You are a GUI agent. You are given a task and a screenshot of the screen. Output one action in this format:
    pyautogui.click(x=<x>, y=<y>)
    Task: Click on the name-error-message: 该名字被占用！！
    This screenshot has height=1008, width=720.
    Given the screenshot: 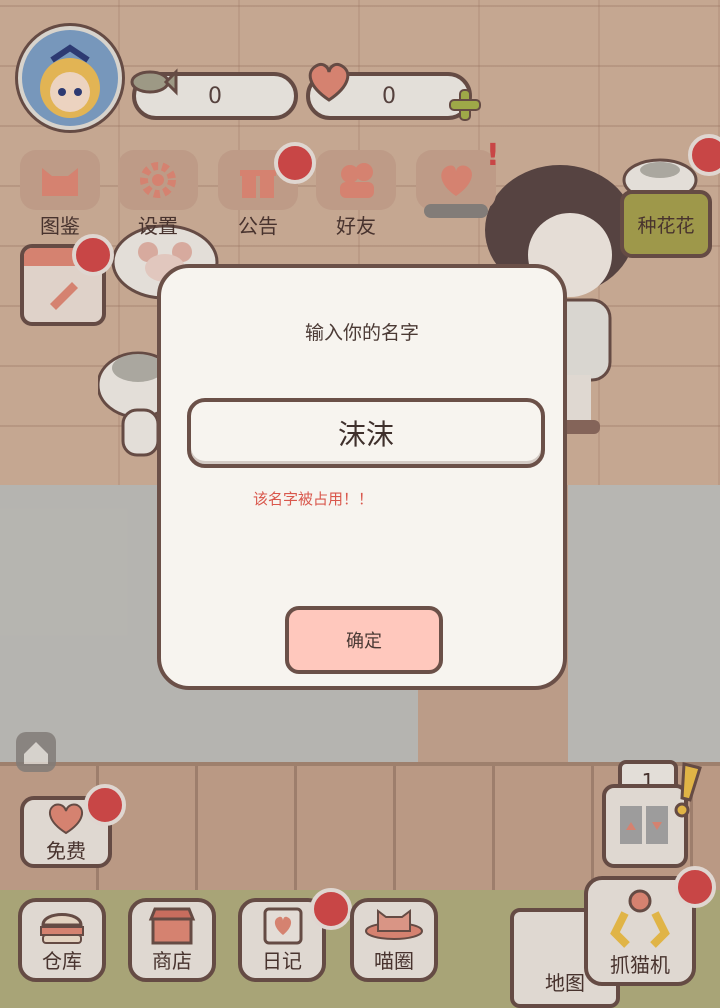 What is the action you would take?
    pyautogui.click(x=313, y=499)
    